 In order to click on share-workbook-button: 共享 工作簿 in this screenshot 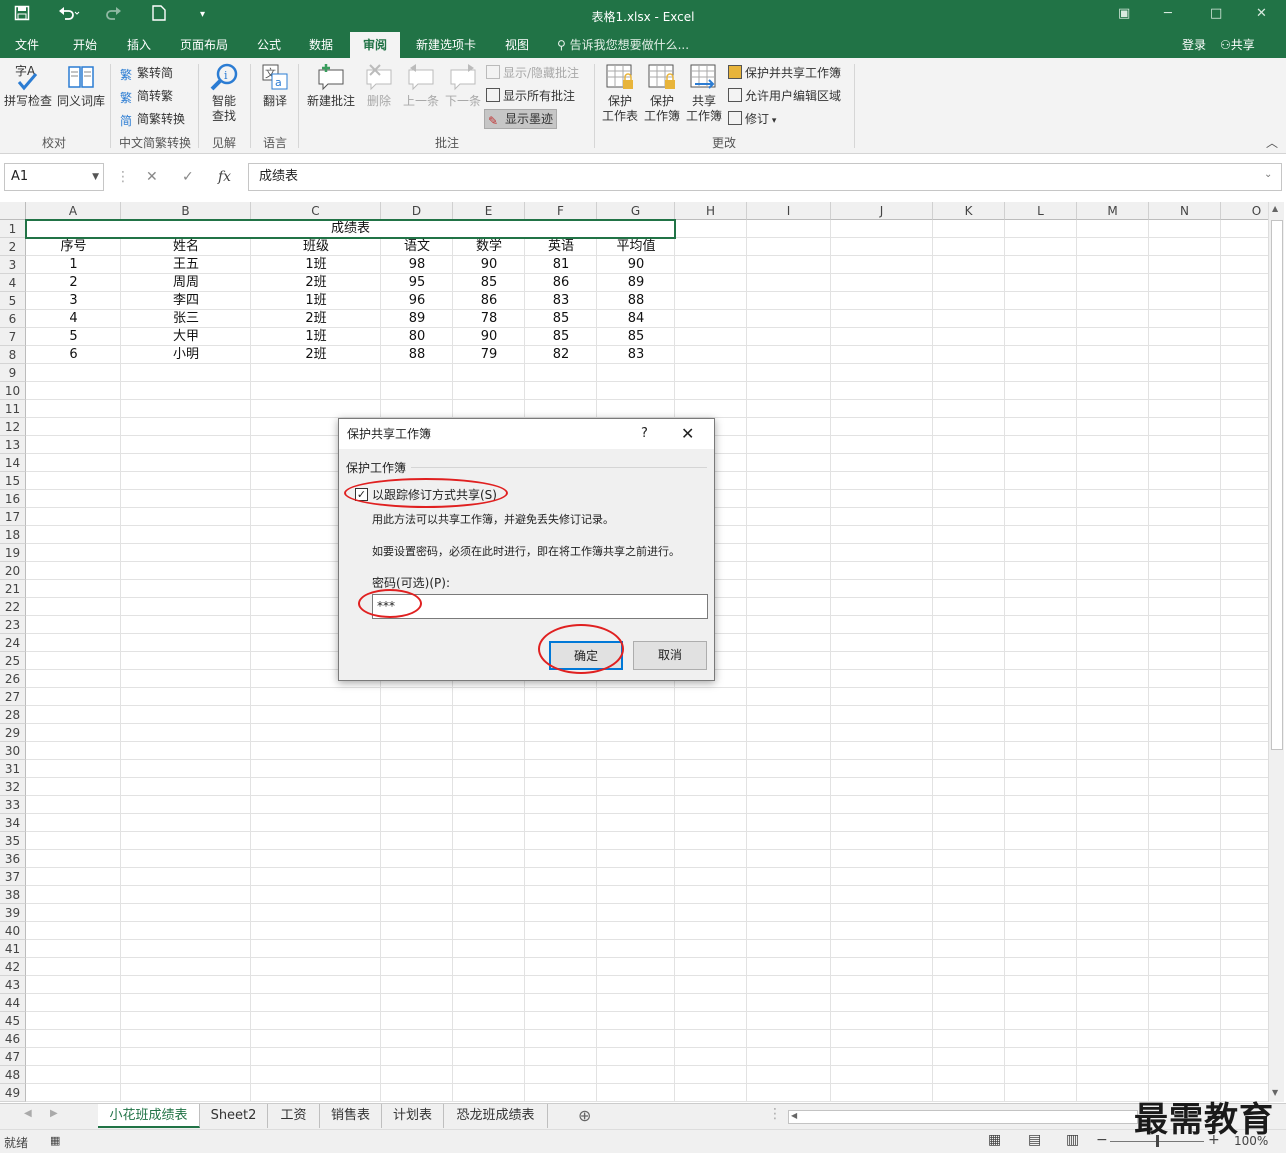, I will do `click(704, 93)`.